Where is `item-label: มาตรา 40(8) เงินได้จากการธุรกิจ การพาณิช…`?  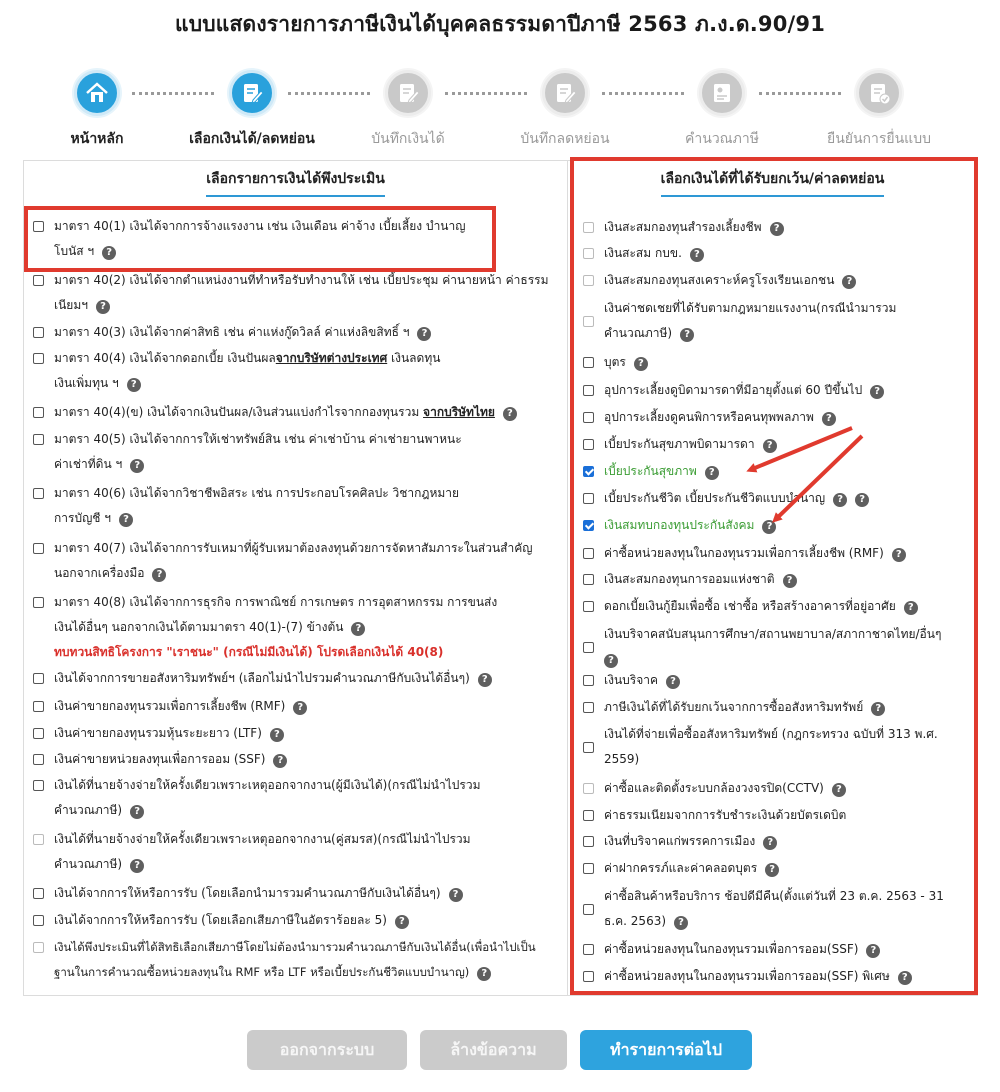
item-label: มาตรา 40(8) เงินได้จากการธุรกิจ การพาณิช… is located at coordinates (276, 602).